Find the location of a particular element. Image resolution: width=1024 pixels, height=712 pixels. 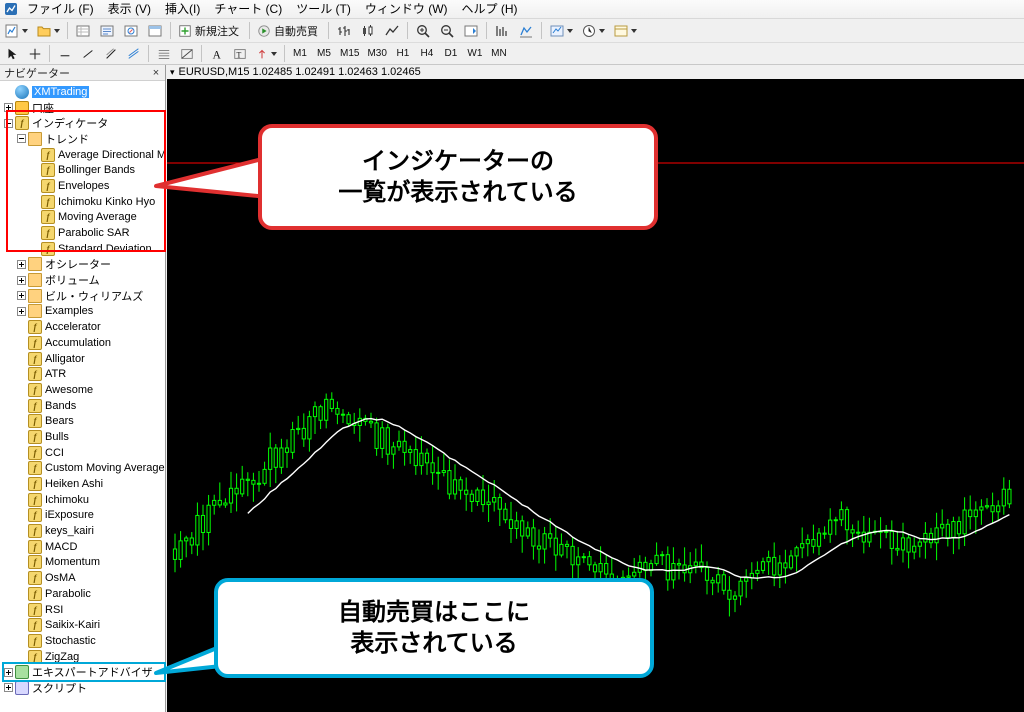

nav-tree-item: f Momentum is located at coordinates (82, 563).